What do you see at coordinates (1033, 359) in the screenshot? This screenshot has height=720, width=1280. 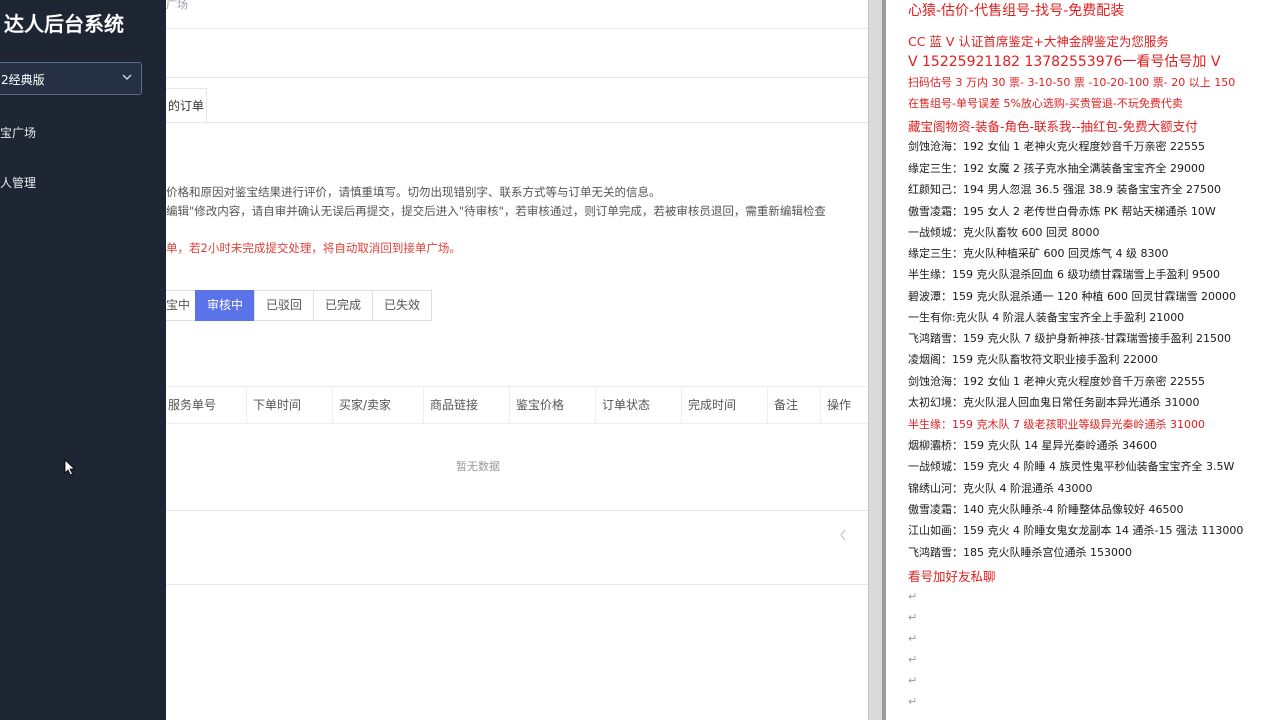 I see `document-line: 凌烟阁：159 克火队畜牧符文职业接手盈利 22000` at bounding box center [1033, 359].